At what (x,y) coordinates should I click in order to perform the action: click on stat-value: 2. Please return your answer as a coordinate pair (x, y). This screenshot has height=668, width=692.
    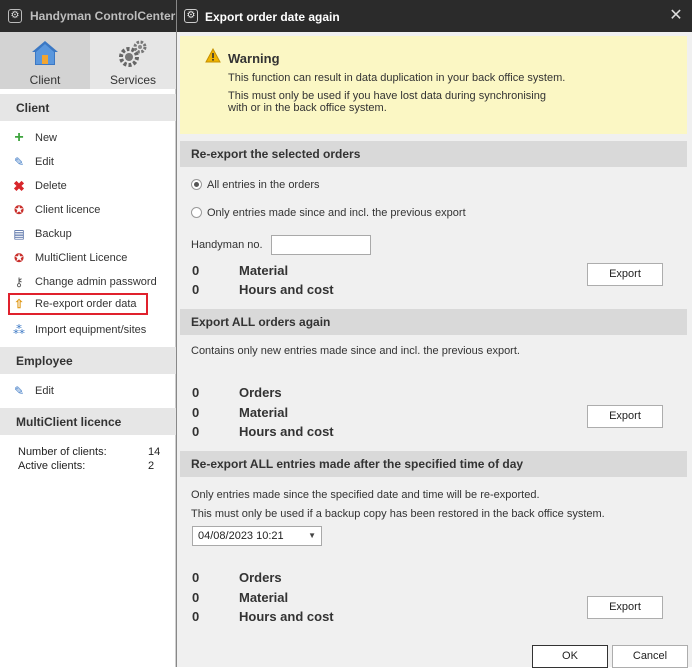
    Looking at the image, I should click on (151, 466).